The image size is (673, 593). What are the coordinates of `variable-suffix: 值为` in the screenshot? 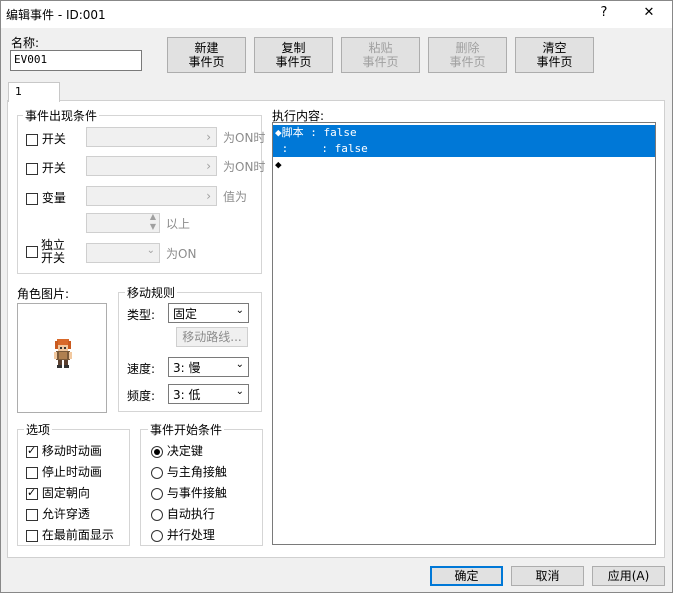 It's located at (235, 197).